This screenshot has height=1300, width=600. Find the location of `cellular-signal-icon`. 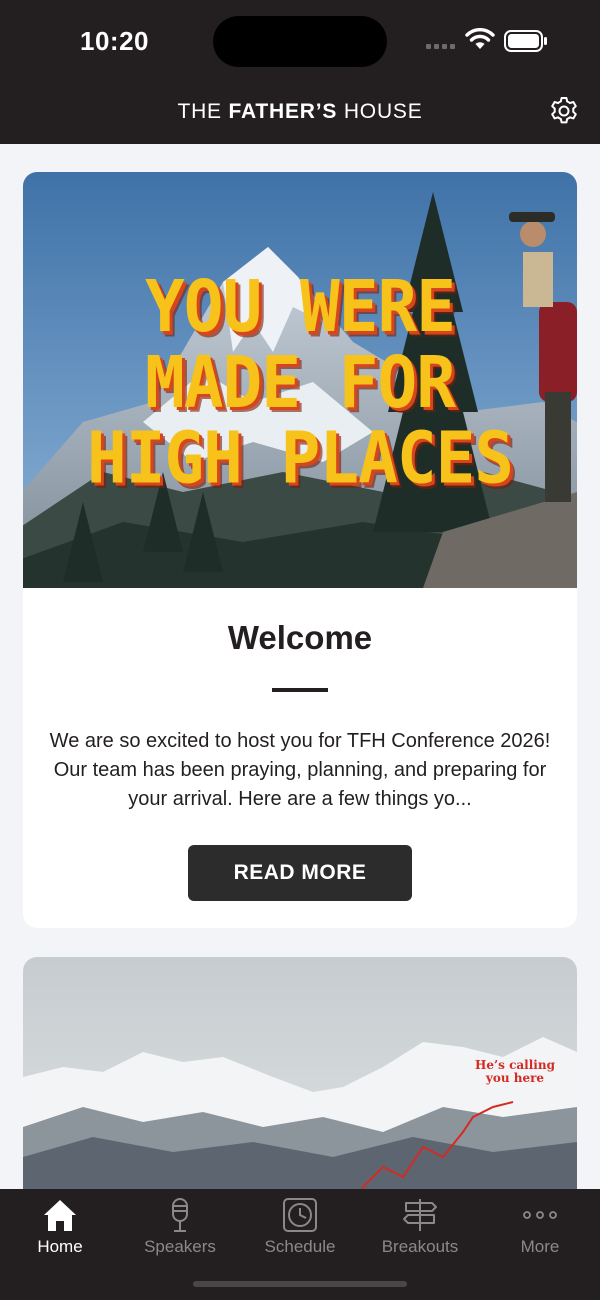

cellular-signal-icon is located at coordinates (440, 46).